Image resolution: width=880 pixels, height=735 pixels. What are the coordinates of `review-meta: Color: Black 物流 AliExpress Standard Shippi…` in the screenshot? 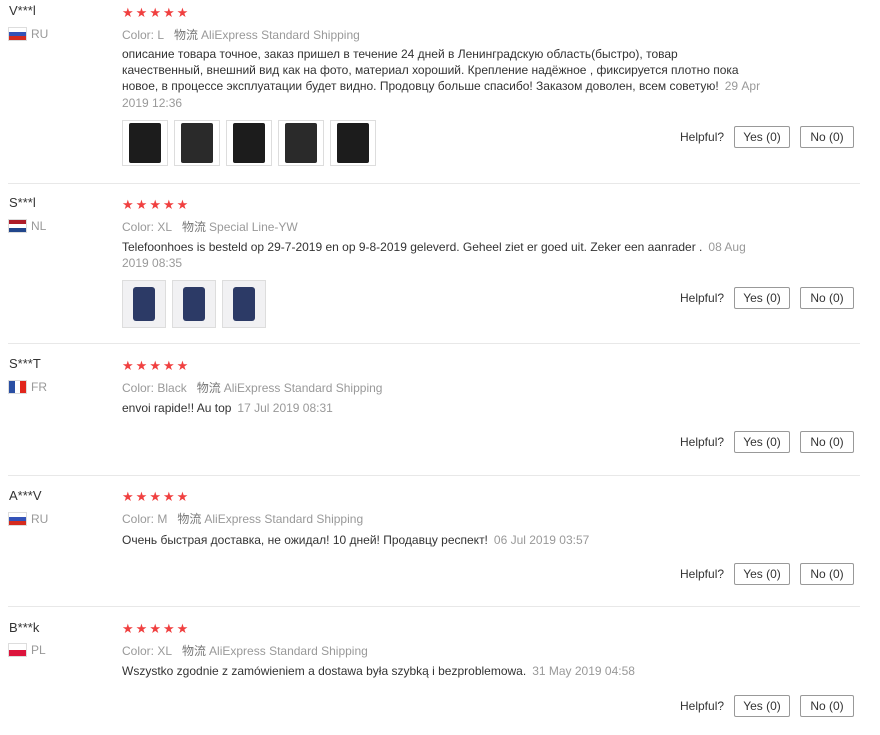 It's located at (252, 387).